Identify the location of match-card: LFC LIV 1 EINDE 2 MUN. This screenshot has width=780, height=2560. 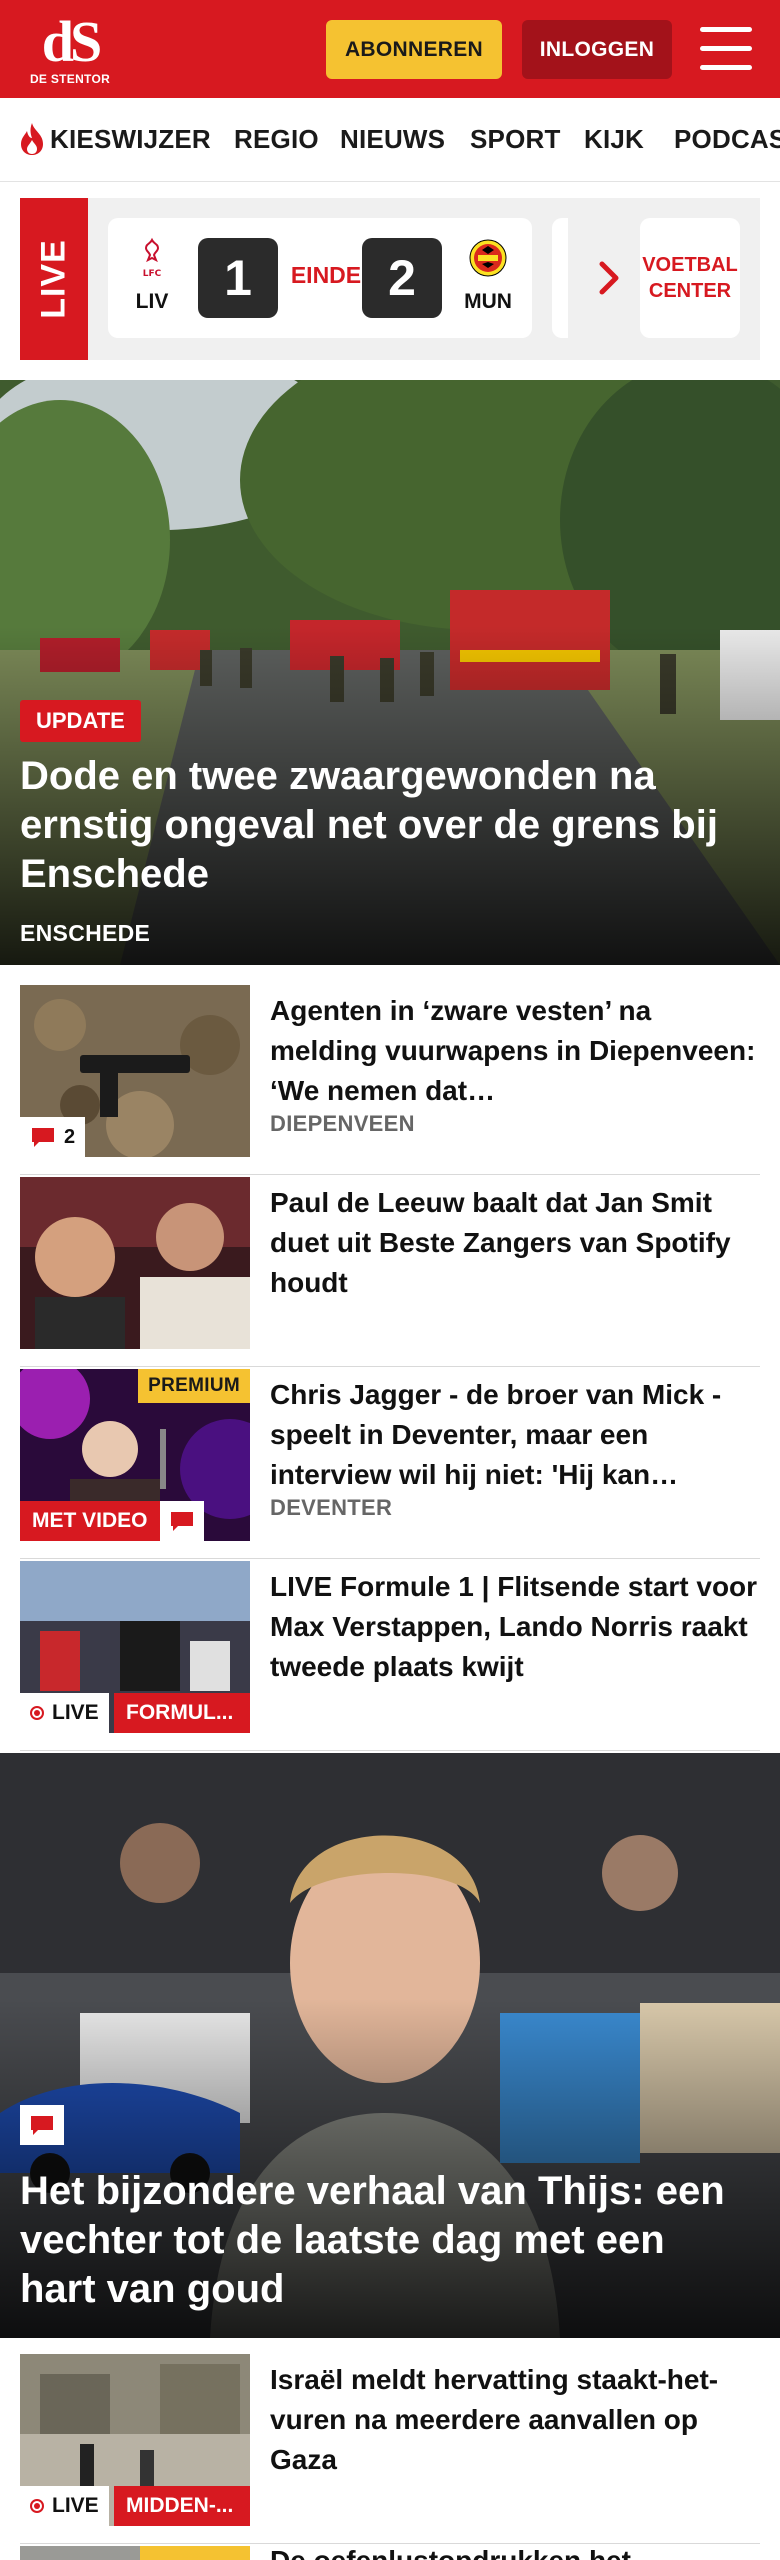
(320, 278).